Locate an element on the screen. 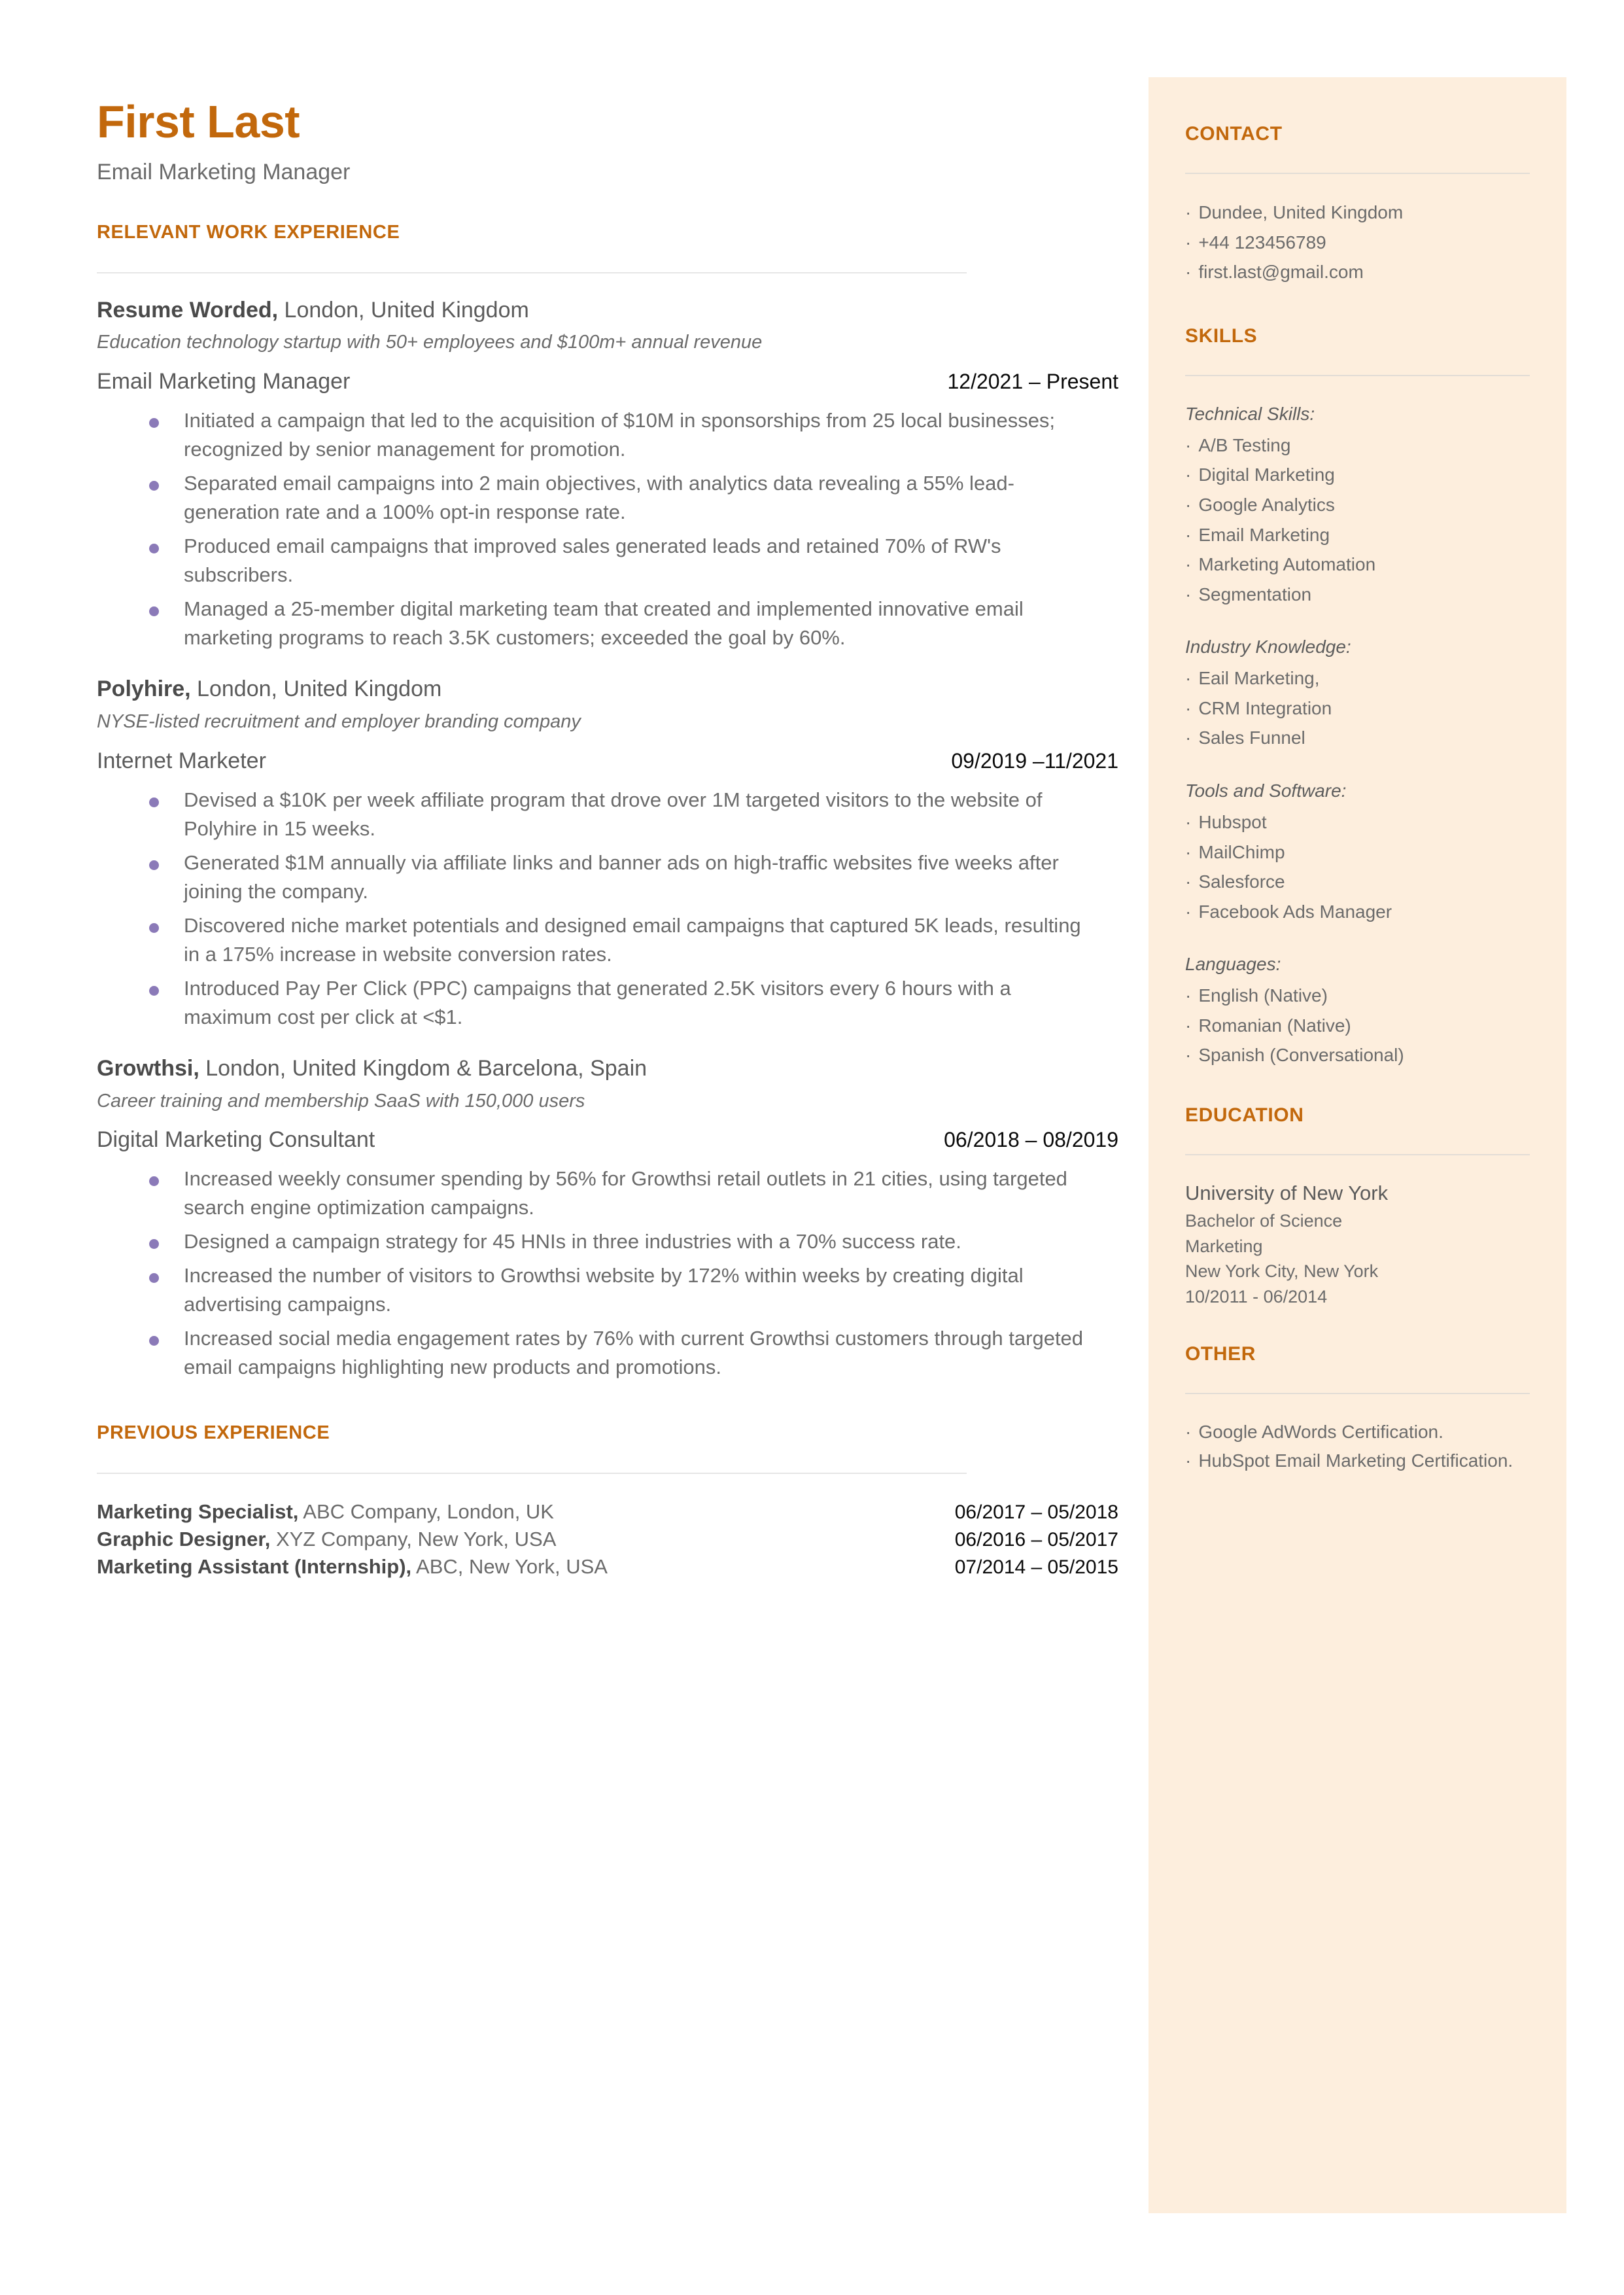 The height and width of the screenshot is (2295, 1624). list-item: · Sales Funnel is located at coordinates (1357, 738).